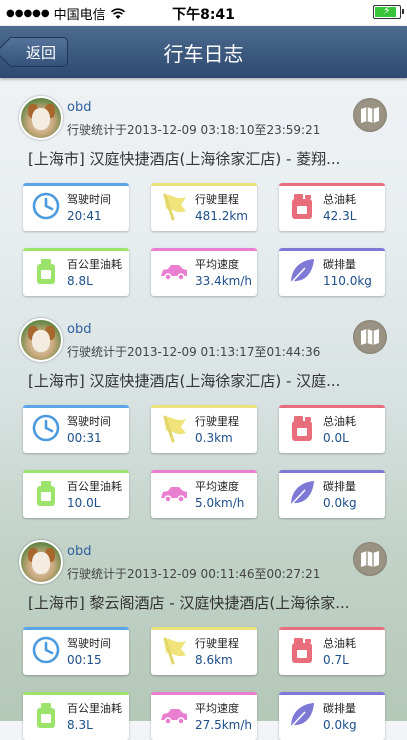 The image size is (407, 740). I want to click on nav-bar: 返回 行车日志, so click(203, 52).